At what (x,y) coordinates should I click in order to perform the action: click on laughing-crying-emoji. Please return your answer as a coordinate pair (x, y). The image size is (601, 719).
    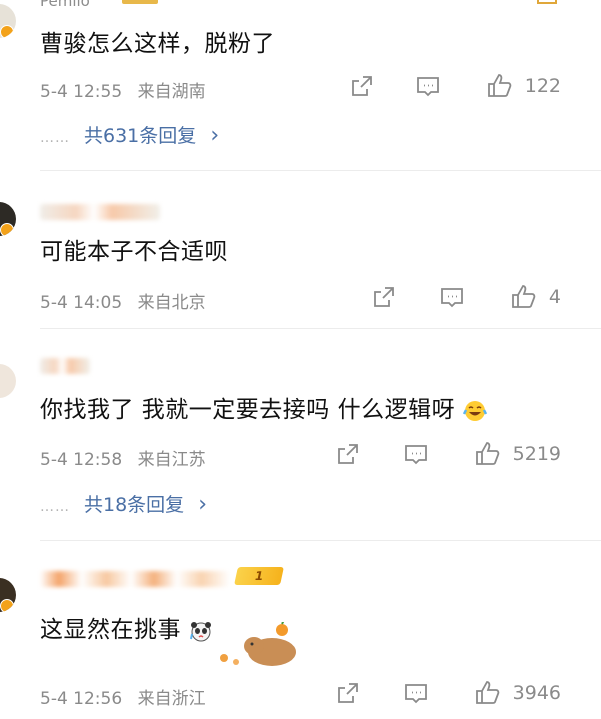
    Looking at the image, I should click on (474, 410).